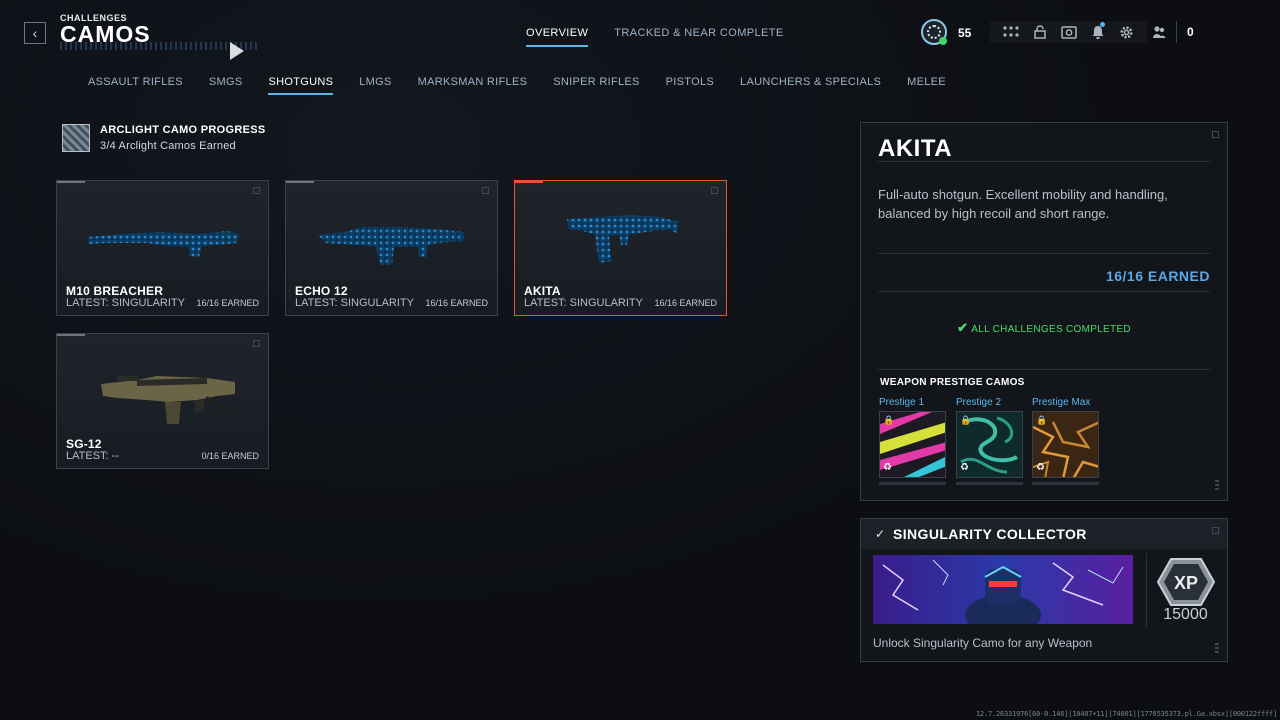 The height and width of the screenshot is (720, 1280). I want to click on svg-text: XP, so click(1186, 583).